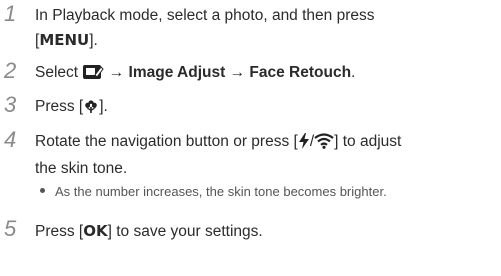 The height and width of the screenshot is (276, 501). I want to click on step-number: 4, so click(10, 139).